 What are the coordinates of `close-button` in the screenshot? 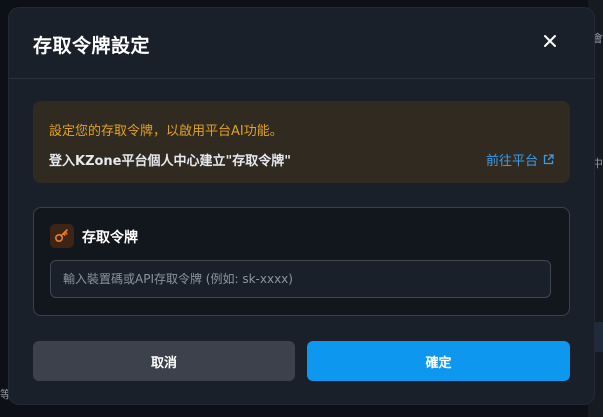 It's located at (550, 41).